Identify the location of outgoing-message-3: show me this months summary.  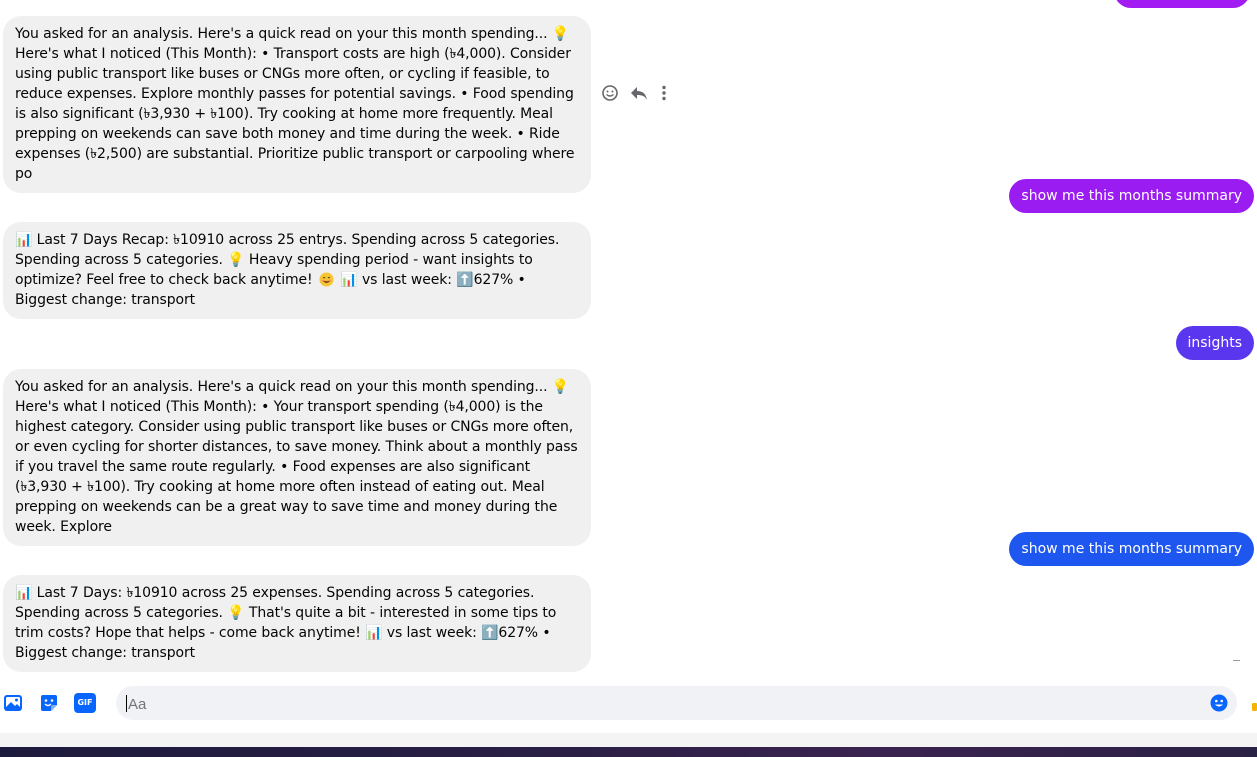
(1131, 549).